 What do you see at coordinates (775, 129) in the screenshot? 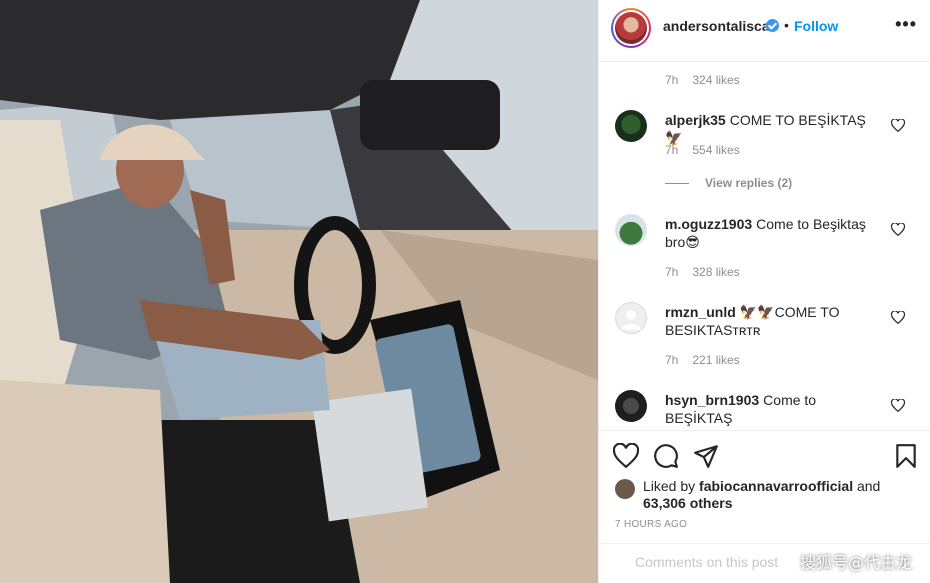
I see `comment-body: alperjk35 COME TO BEŞİKTAŞ 🦅` at bounding box center [775, 129].